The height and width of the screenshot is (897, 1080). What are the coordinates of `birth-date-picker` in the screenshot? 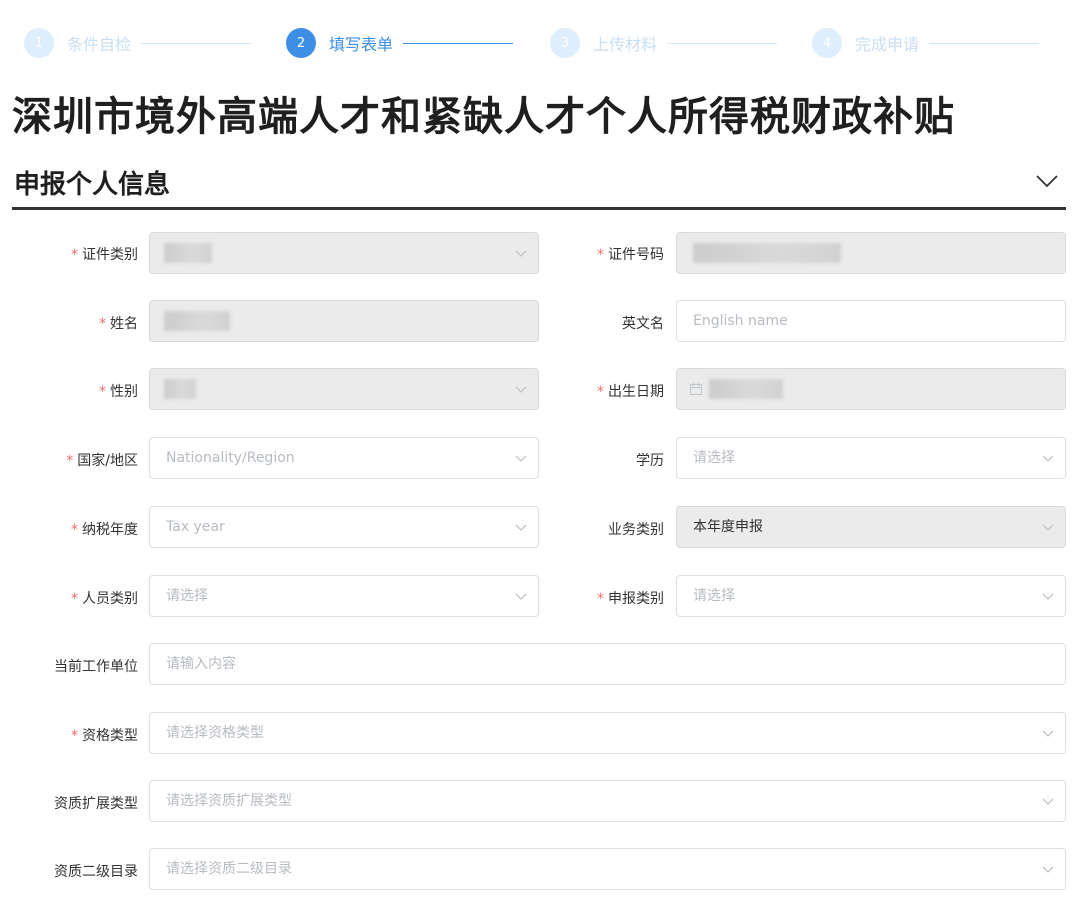 It's located at (871, 389).